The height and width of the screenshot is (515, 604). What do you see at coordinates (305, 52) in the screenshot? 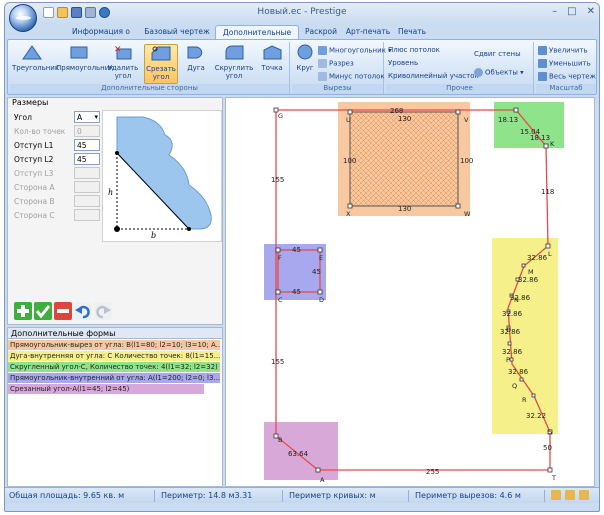
I see `circle-icon` at bounding box center [305, 52].